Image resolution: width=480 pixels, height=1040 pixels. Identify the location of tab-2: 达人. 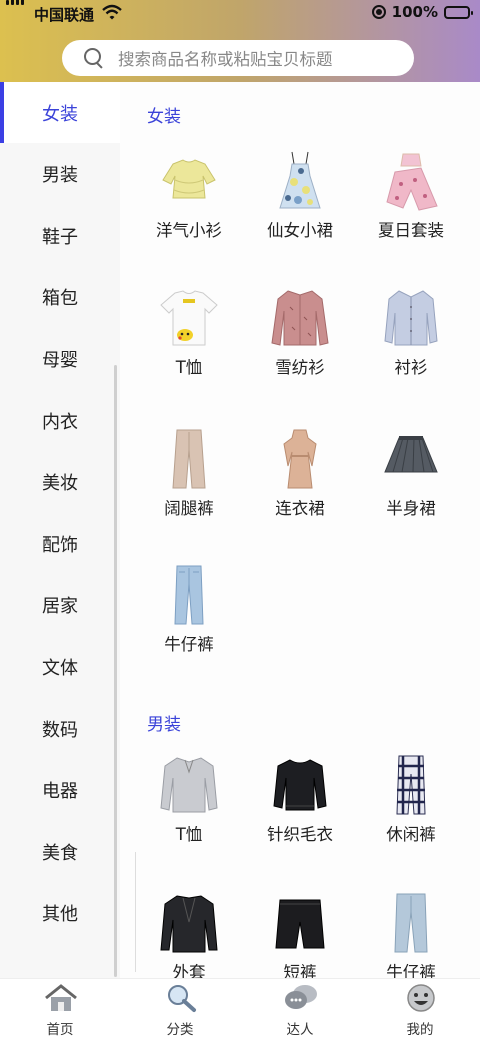
(300, 1009).